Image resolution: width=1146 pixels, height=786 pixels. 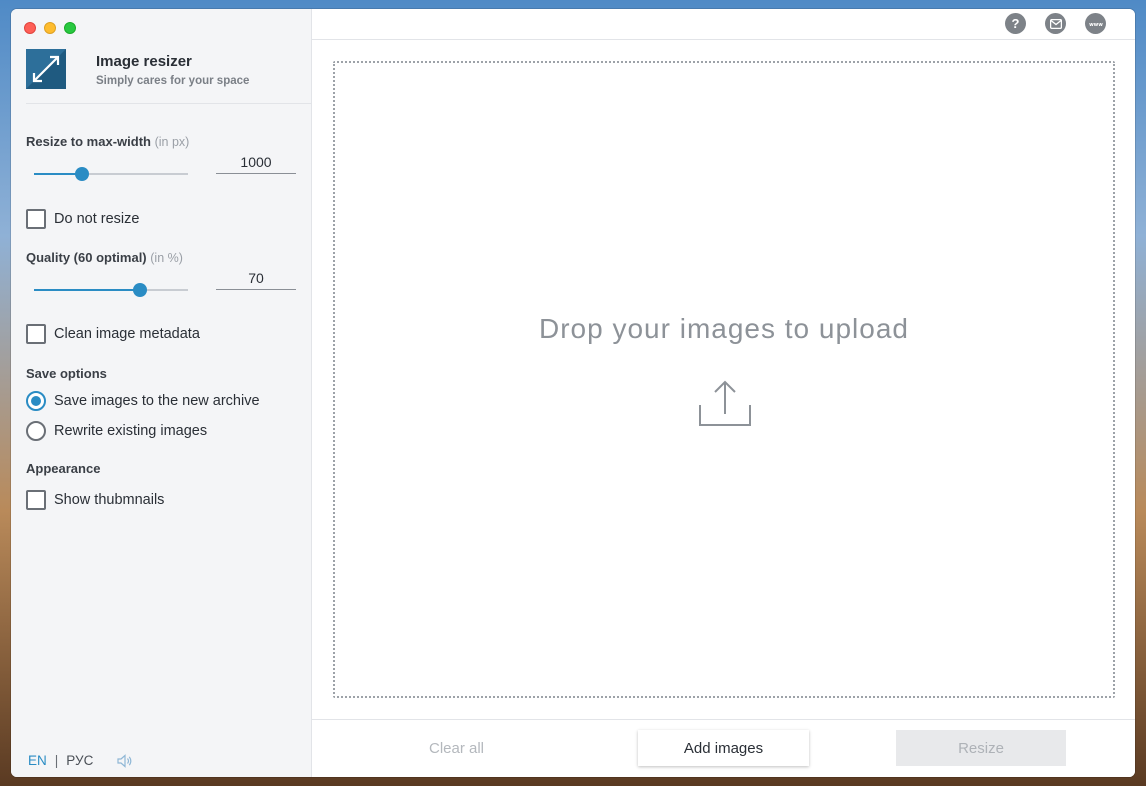 I want to click on upload-icon, so click(x=725, y=404).